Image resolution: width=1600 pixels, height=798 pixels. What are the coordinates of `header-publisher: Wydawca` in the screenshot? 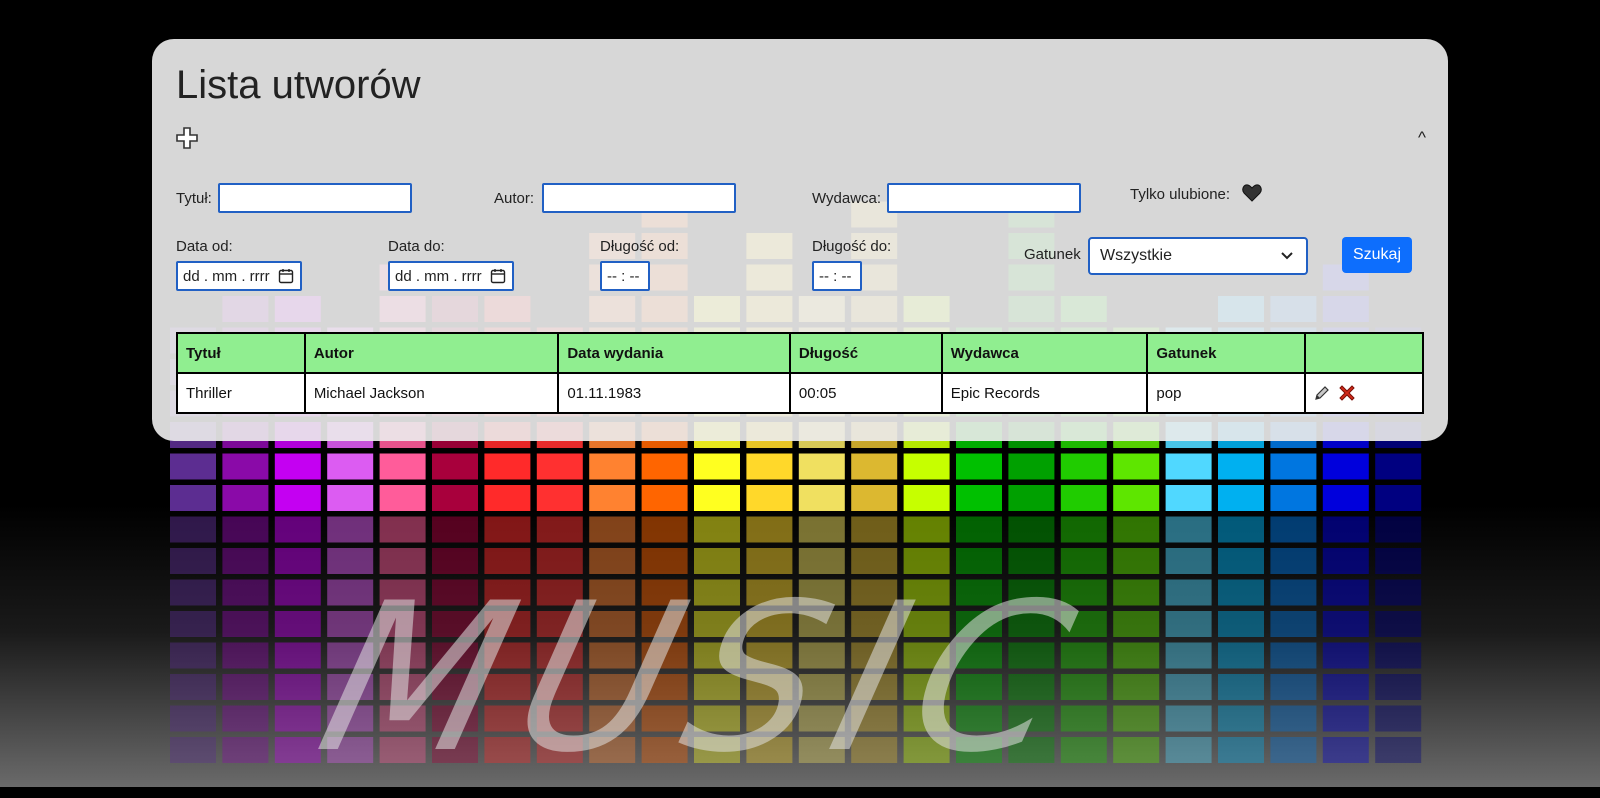 It's located at (1044, 353).